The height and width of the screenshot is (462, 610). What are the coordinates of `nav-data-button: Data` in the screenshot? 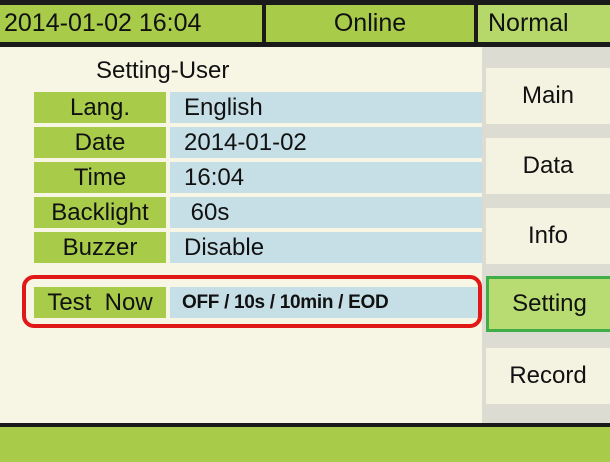 It's located at (548, 166).